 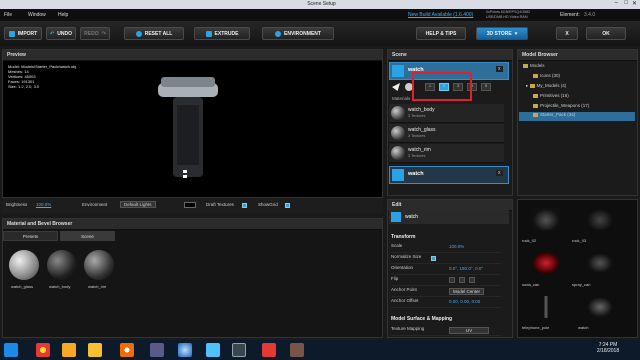 What do you see at coordinates (462, 280) in the screenshot?
I see `flip-y-button` at bounding box center [462, 280].